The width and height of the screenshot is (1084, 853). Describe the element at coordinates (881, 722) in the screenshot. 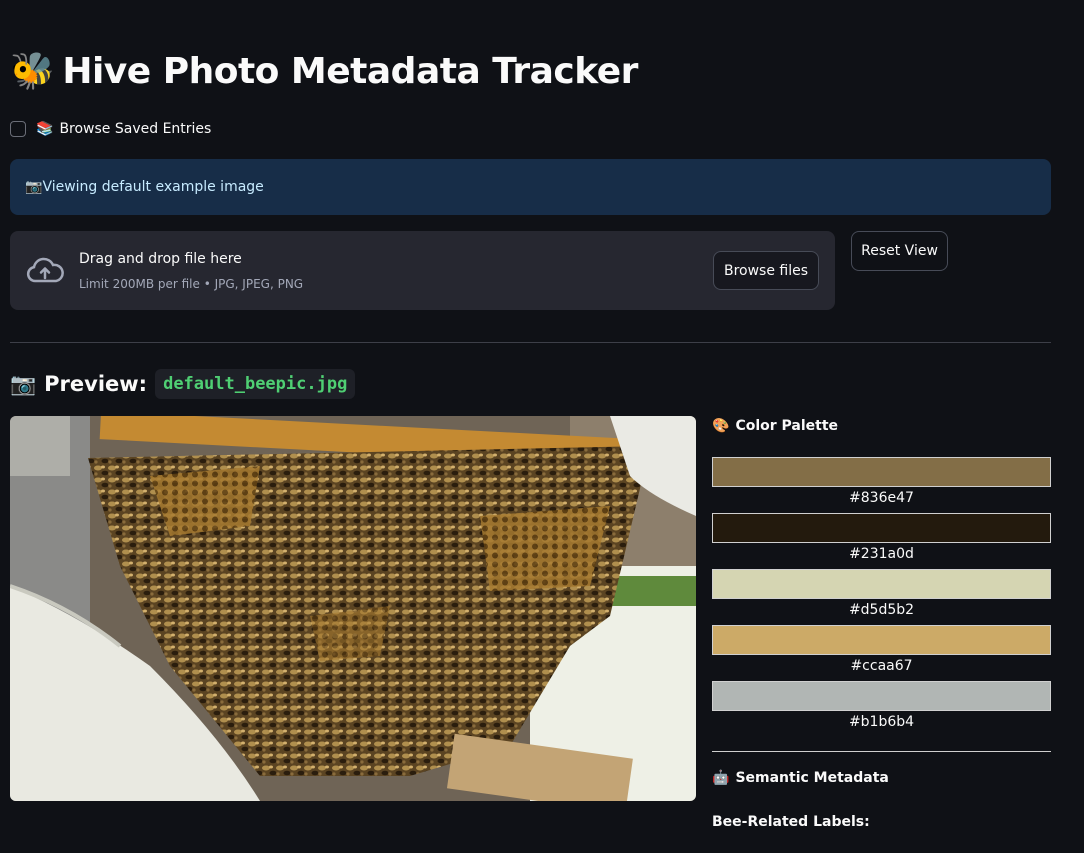

I see `color-swatch-hex: #b1b6b4` at that location.